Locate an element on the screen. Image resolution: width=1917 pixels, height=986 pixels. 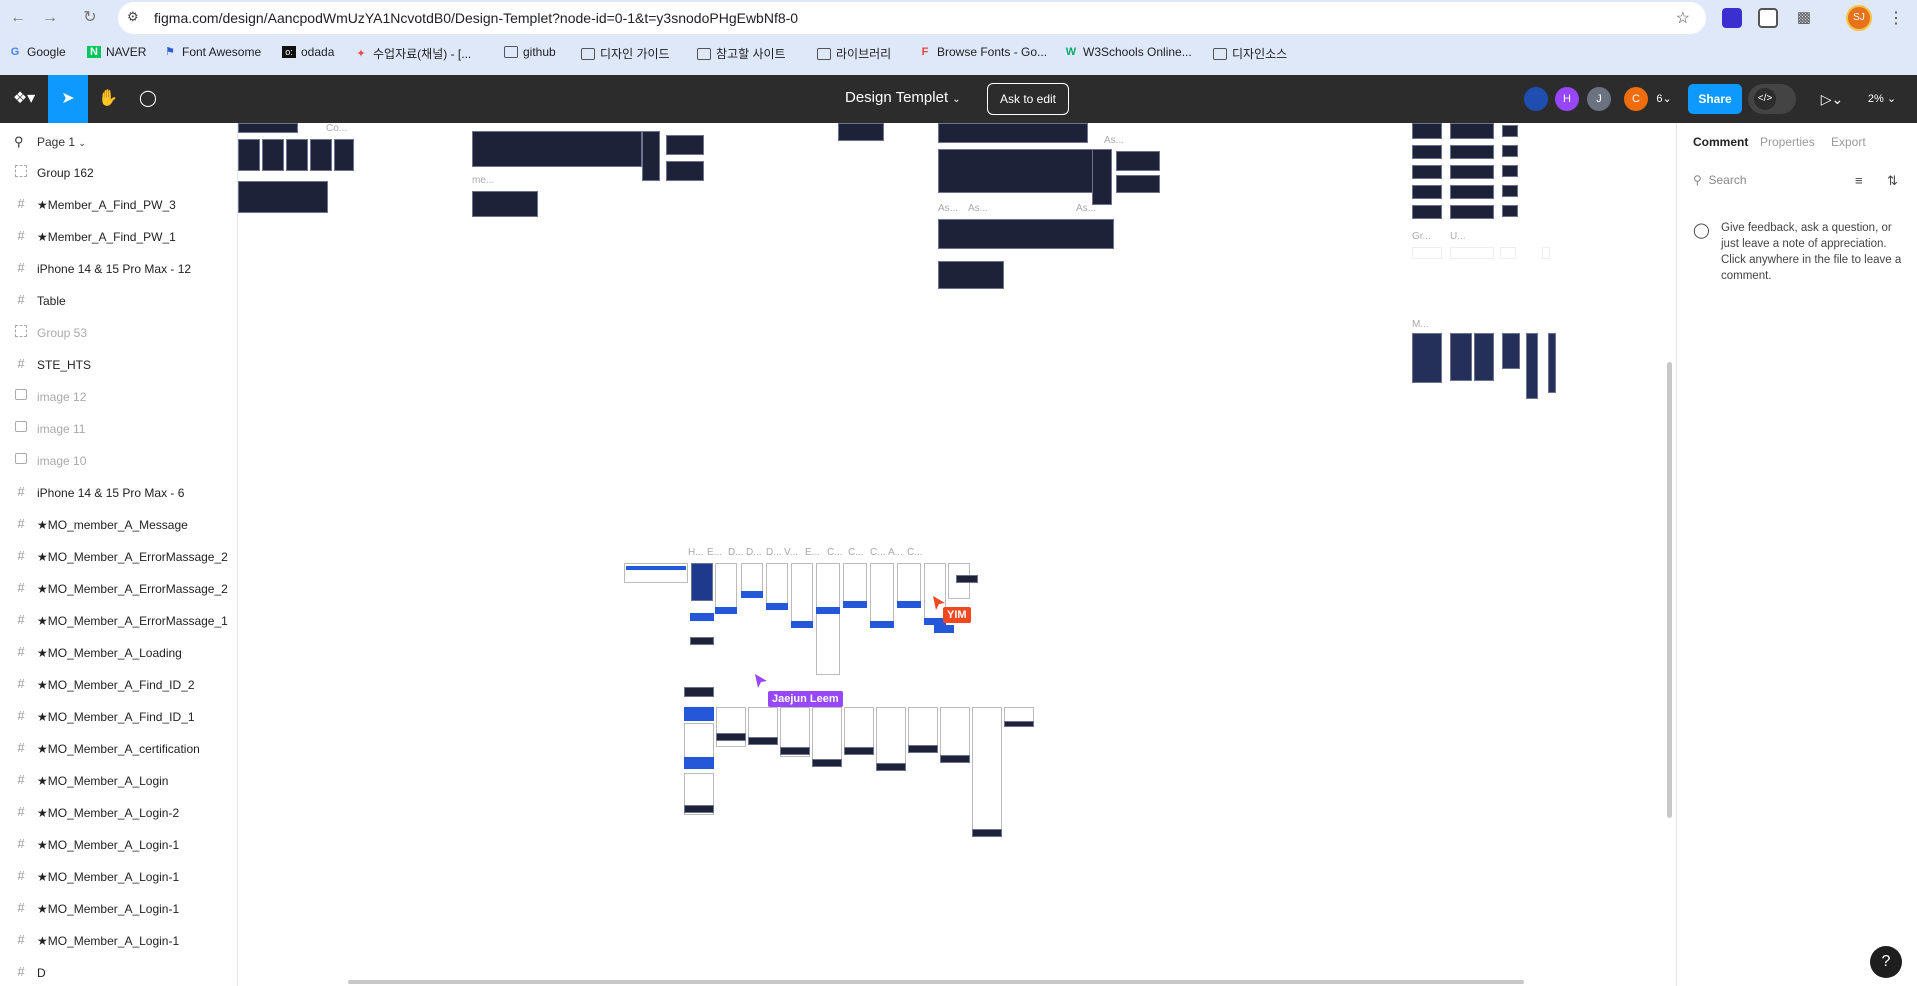
layer-item: # ★Member_A_Find_PW_1 is located at coordinates (118, 237).